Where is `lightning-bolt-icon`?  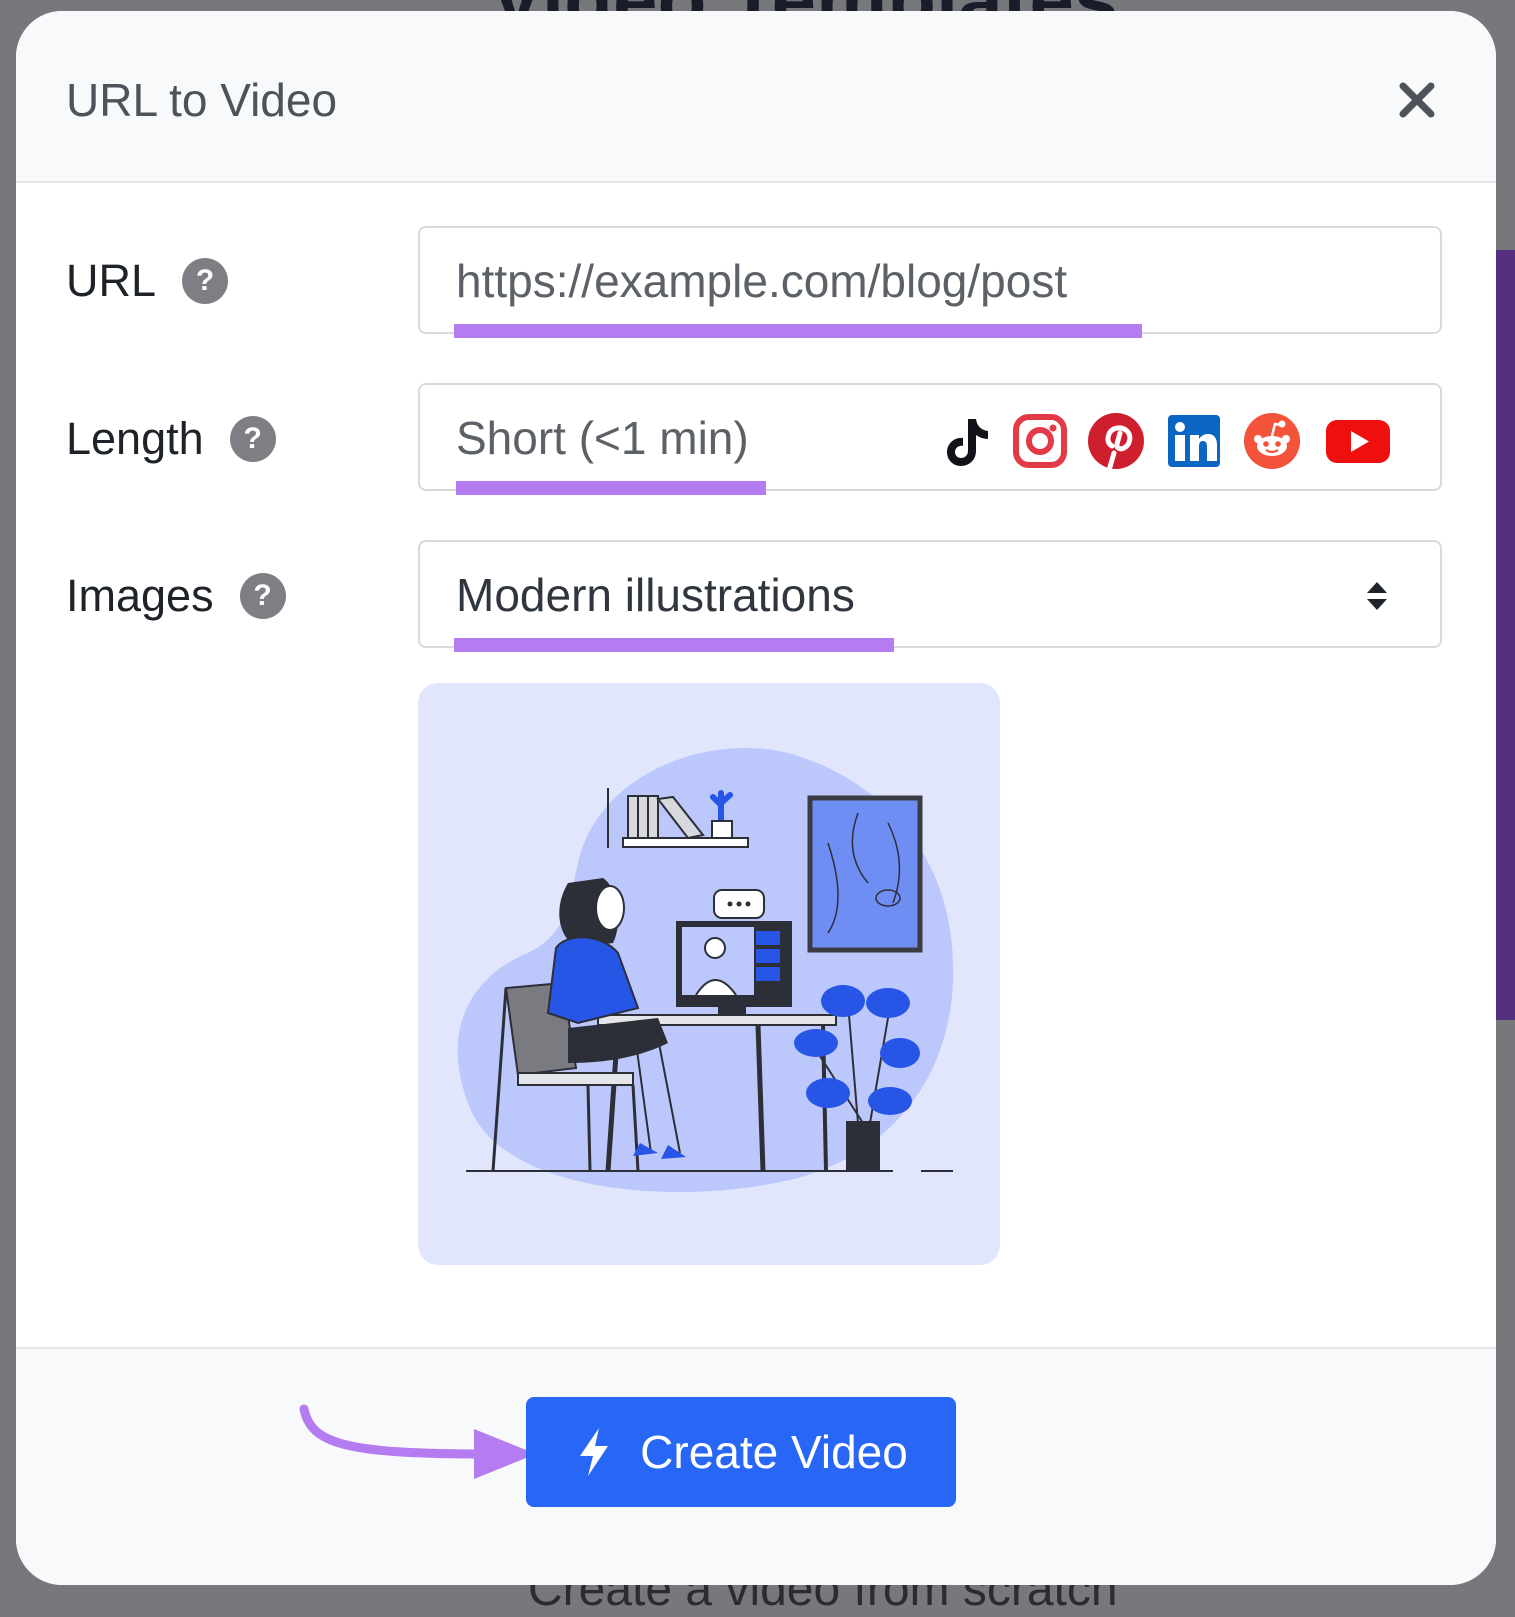
lightning-bolt-icon is located at coordinates (594, 1452).